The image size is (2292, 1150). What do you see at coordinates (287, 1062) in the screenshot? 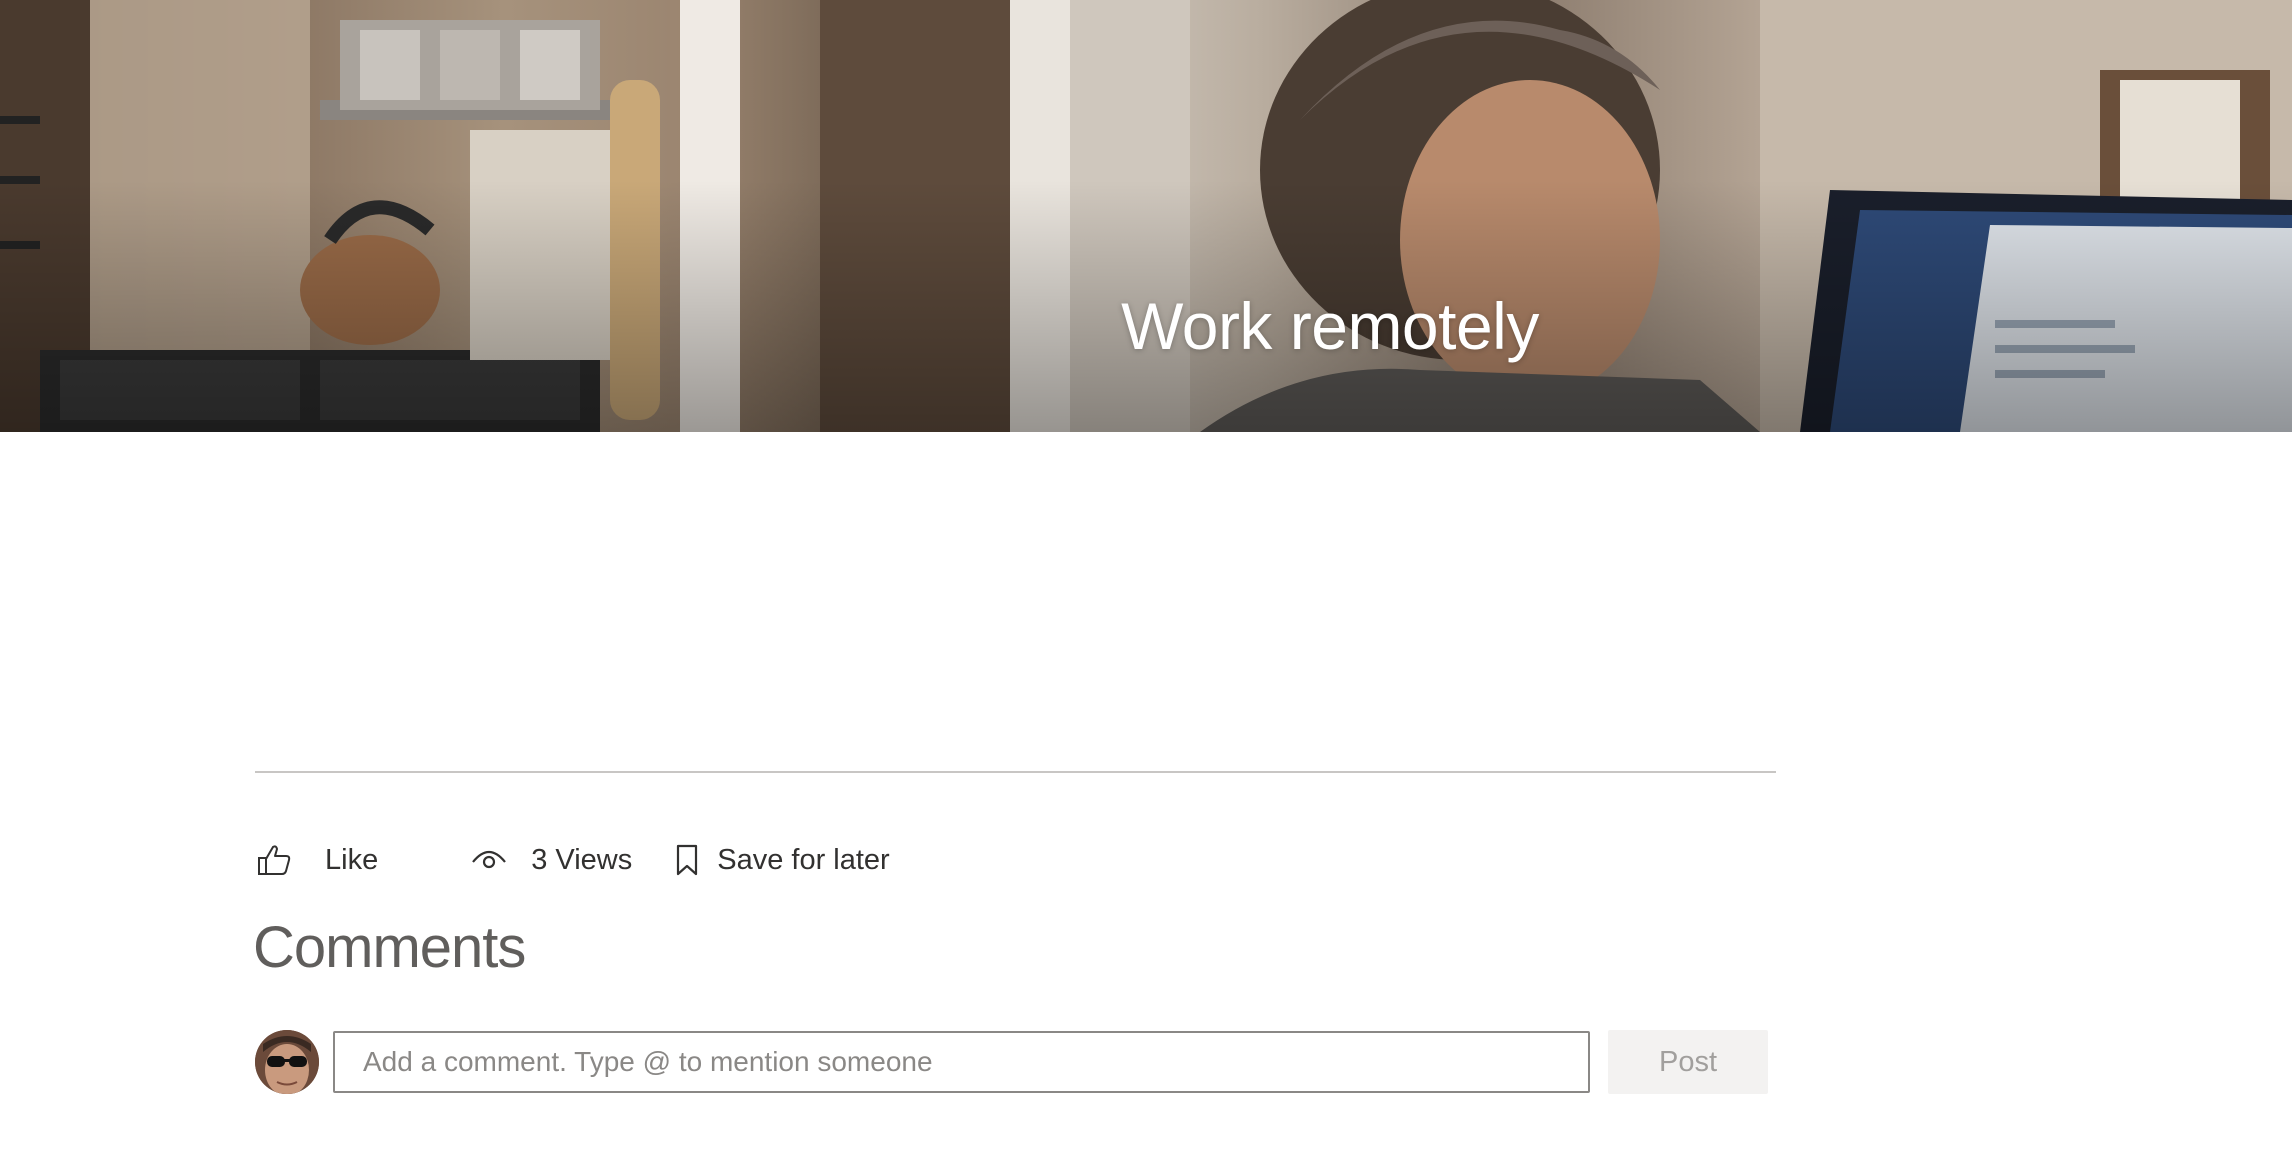
I see `avatar` at bounding box center [287, 1062].